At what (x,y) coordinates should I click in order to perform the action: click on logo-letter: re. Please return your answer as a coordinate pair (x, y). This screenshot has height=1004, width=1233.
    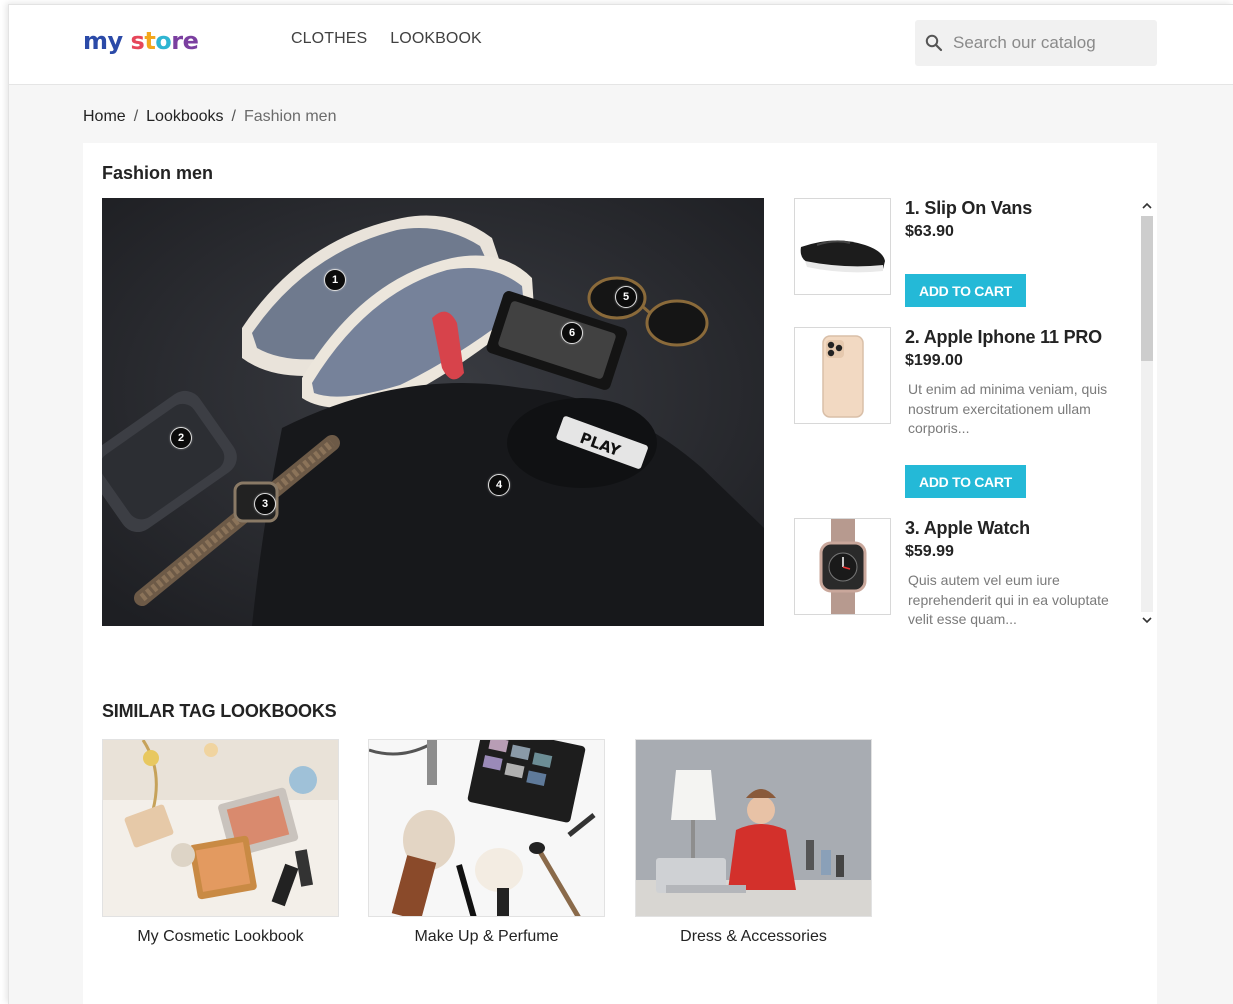
    Looking at the image, I should click on (185, 41).